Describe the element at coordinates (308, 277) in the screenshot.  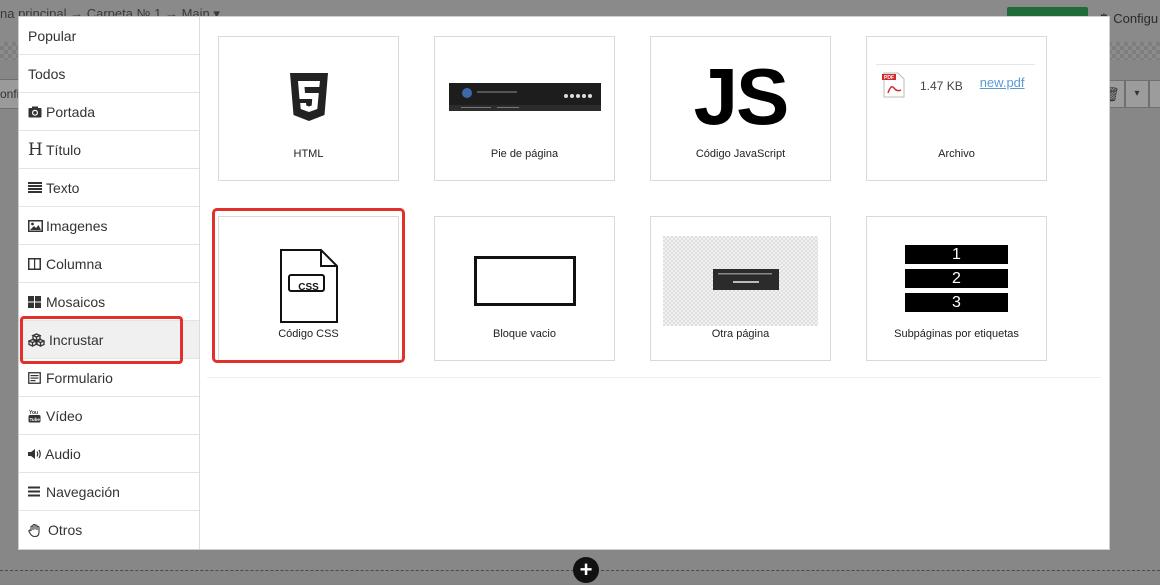
I see `css-file-icon: CSS` at that location.